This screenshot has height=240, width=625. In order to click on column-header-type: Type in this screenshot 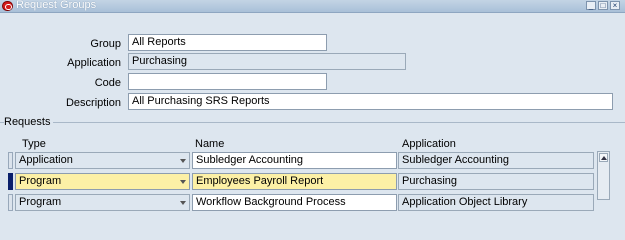, I will do `click(34, 144)`.